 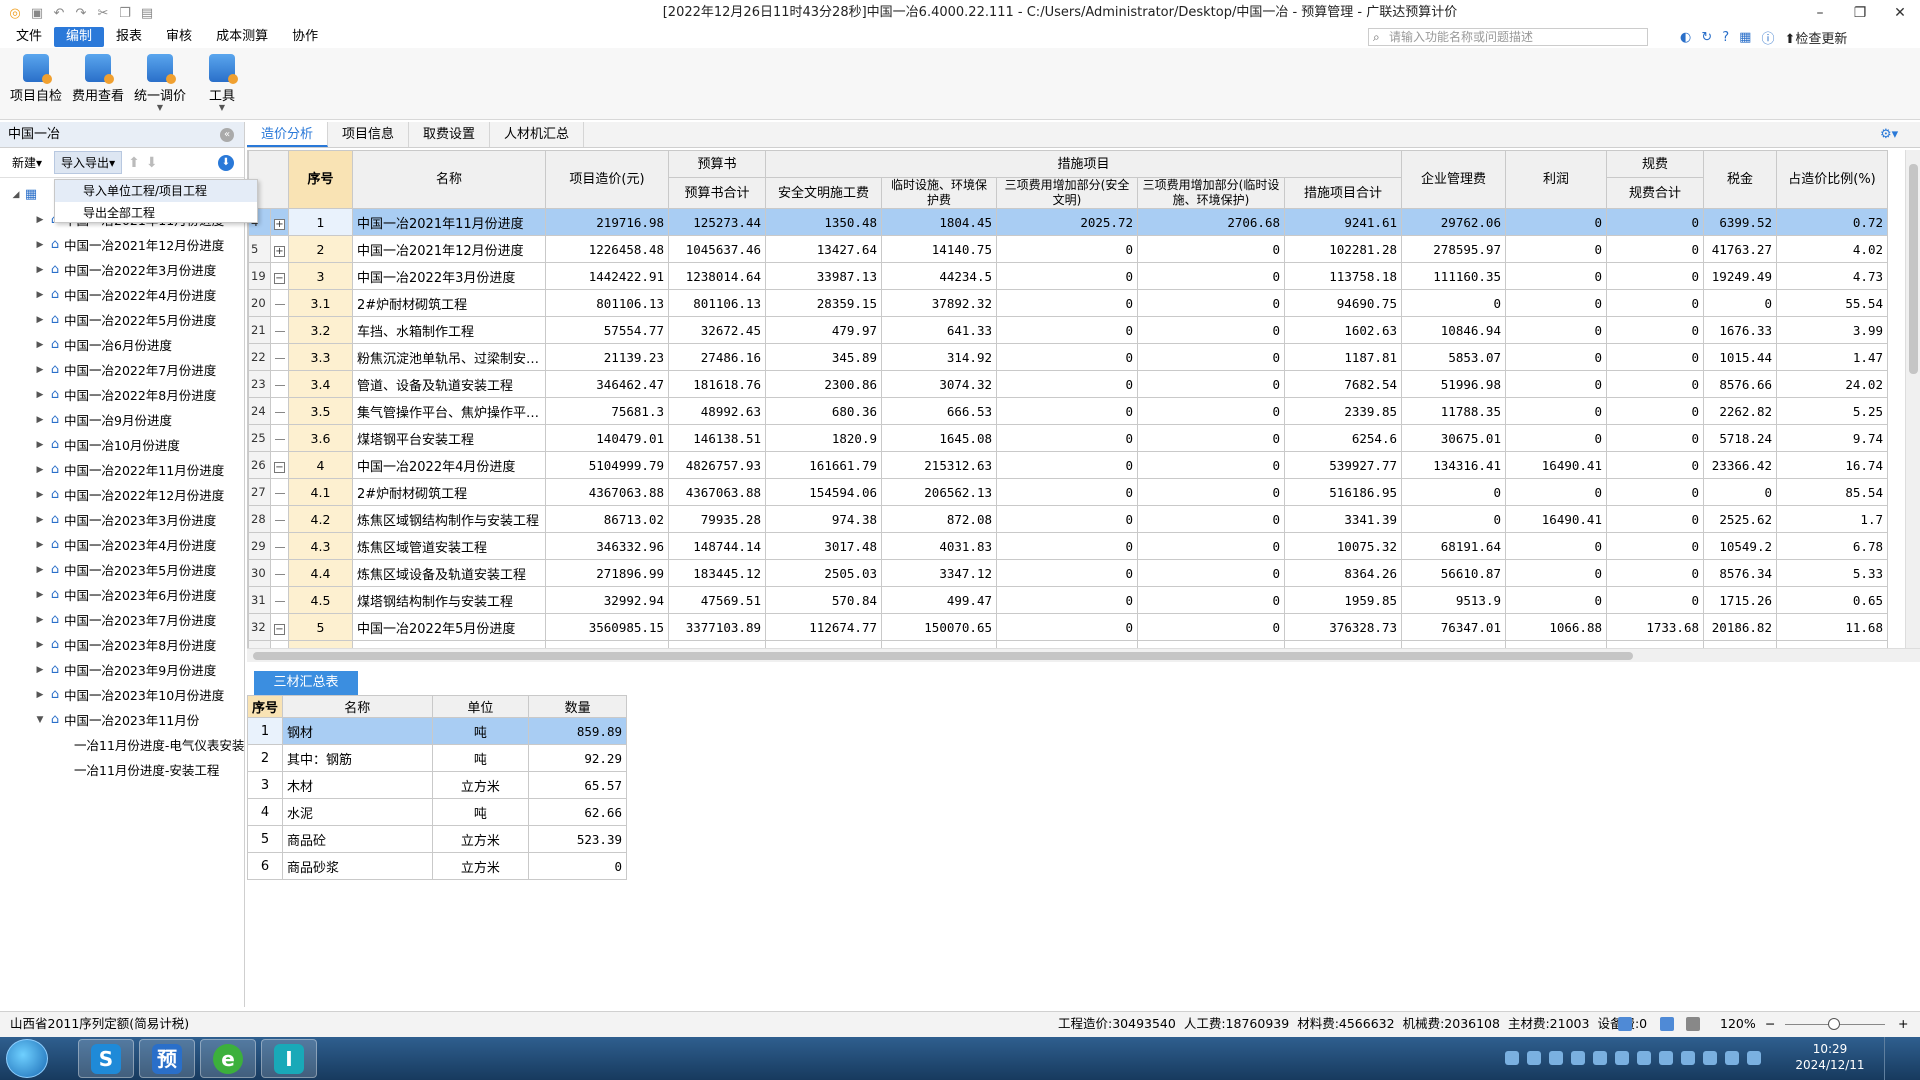 I want to click on horizontal-scrollbar, so click(x=1083, y=655).